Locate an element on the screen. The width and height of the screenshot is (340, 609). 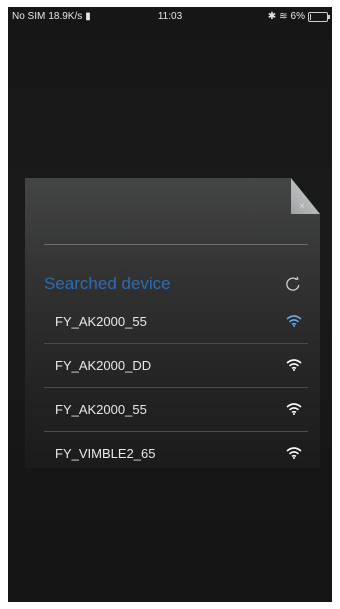
device-name: FY_VIMBLE2_65 is located at coordinates (105, 453).